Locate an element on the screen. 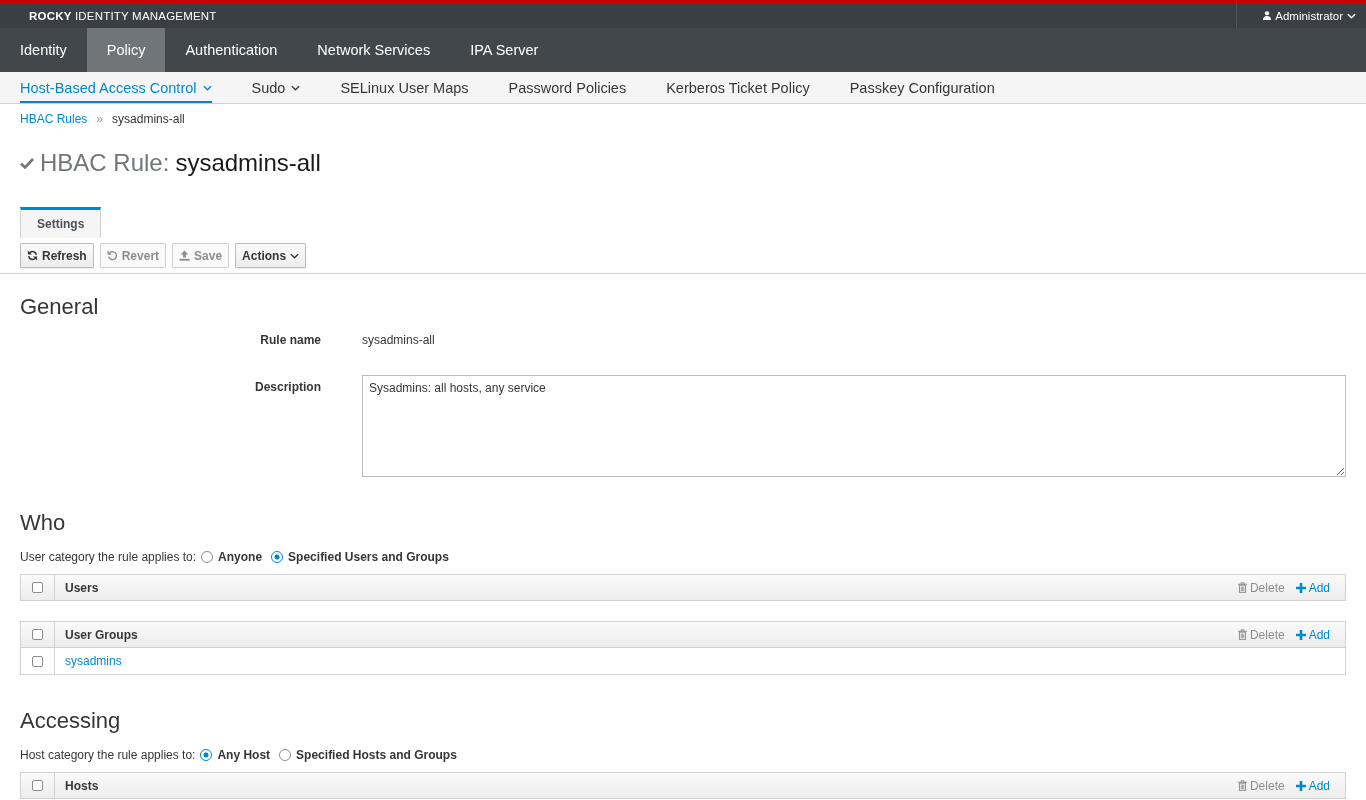  radio-label: Specified Hosts and Groups is located at coordinates (376, 755).